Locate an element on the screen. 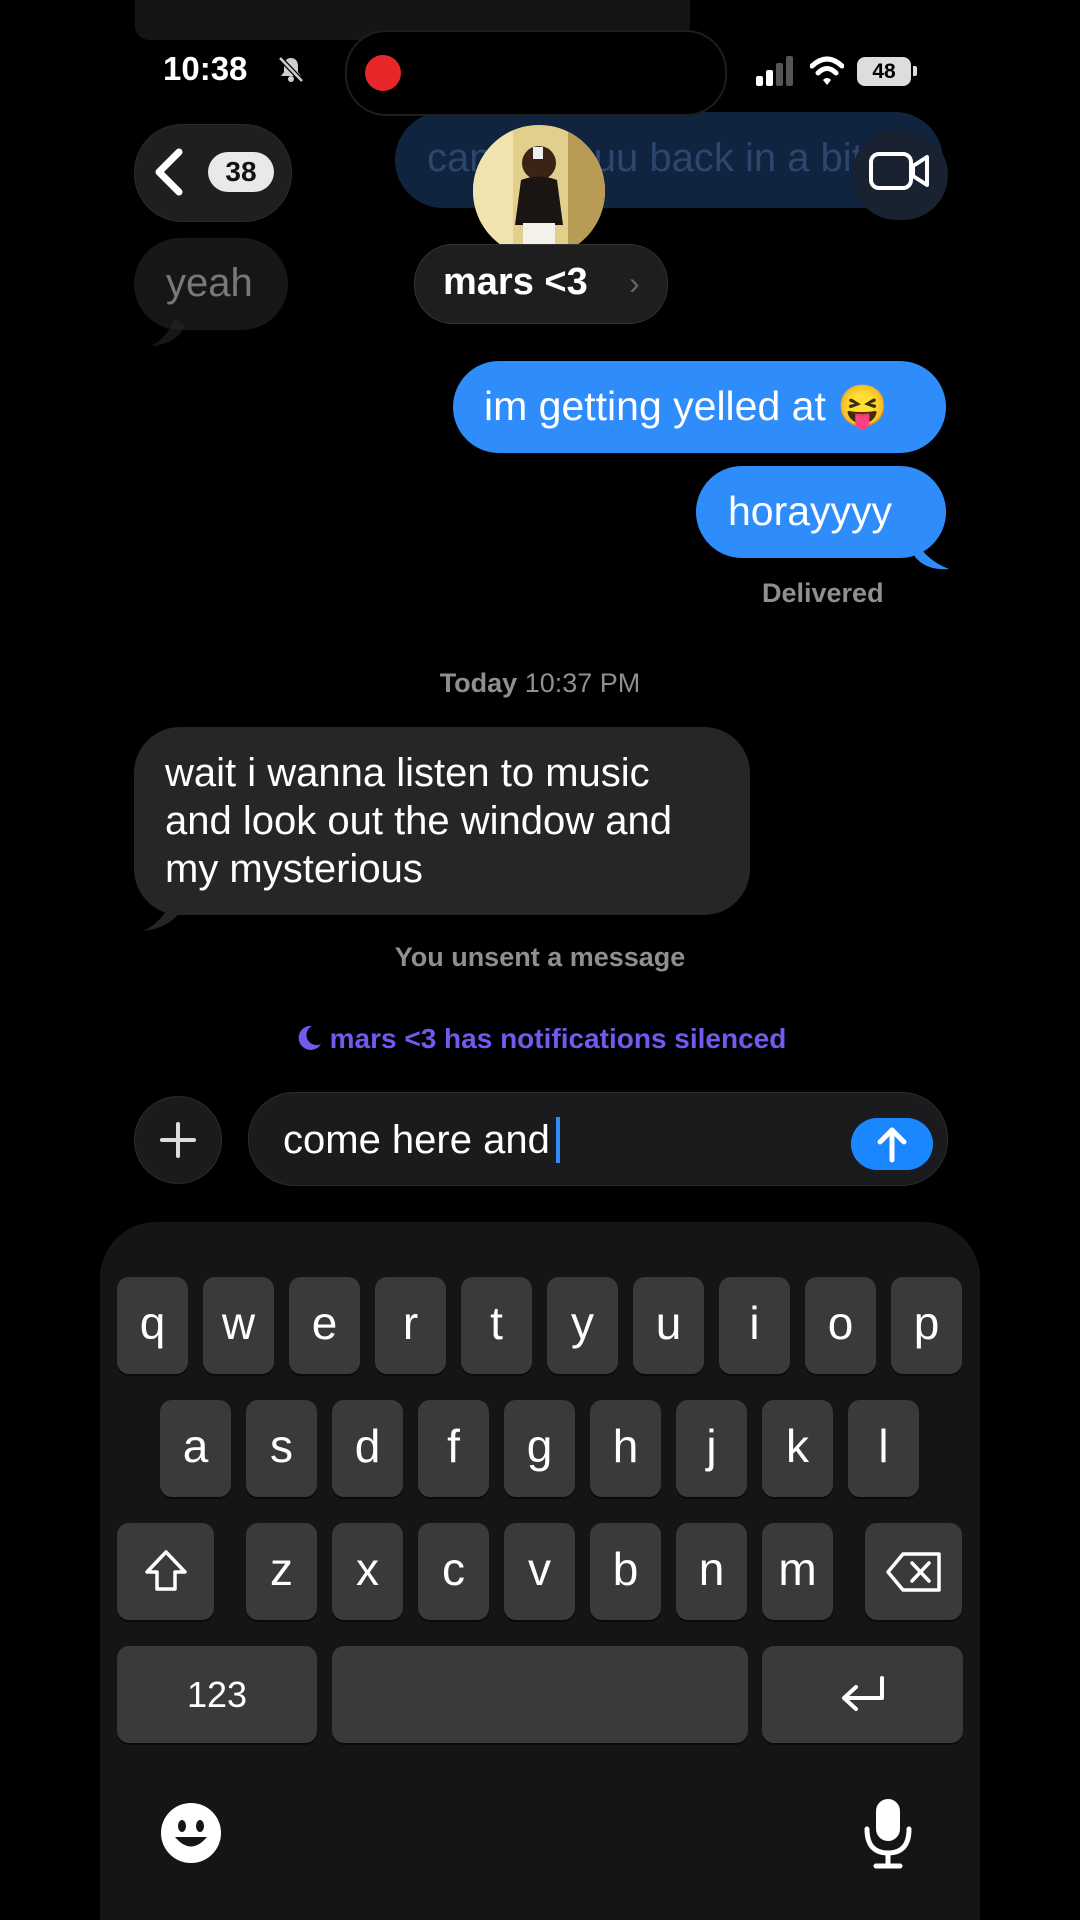 The width and height of the screenshot is (1080, 1920). message-bubble-sent: im getting yelled at 😝 is located at coordinates (699, 407).